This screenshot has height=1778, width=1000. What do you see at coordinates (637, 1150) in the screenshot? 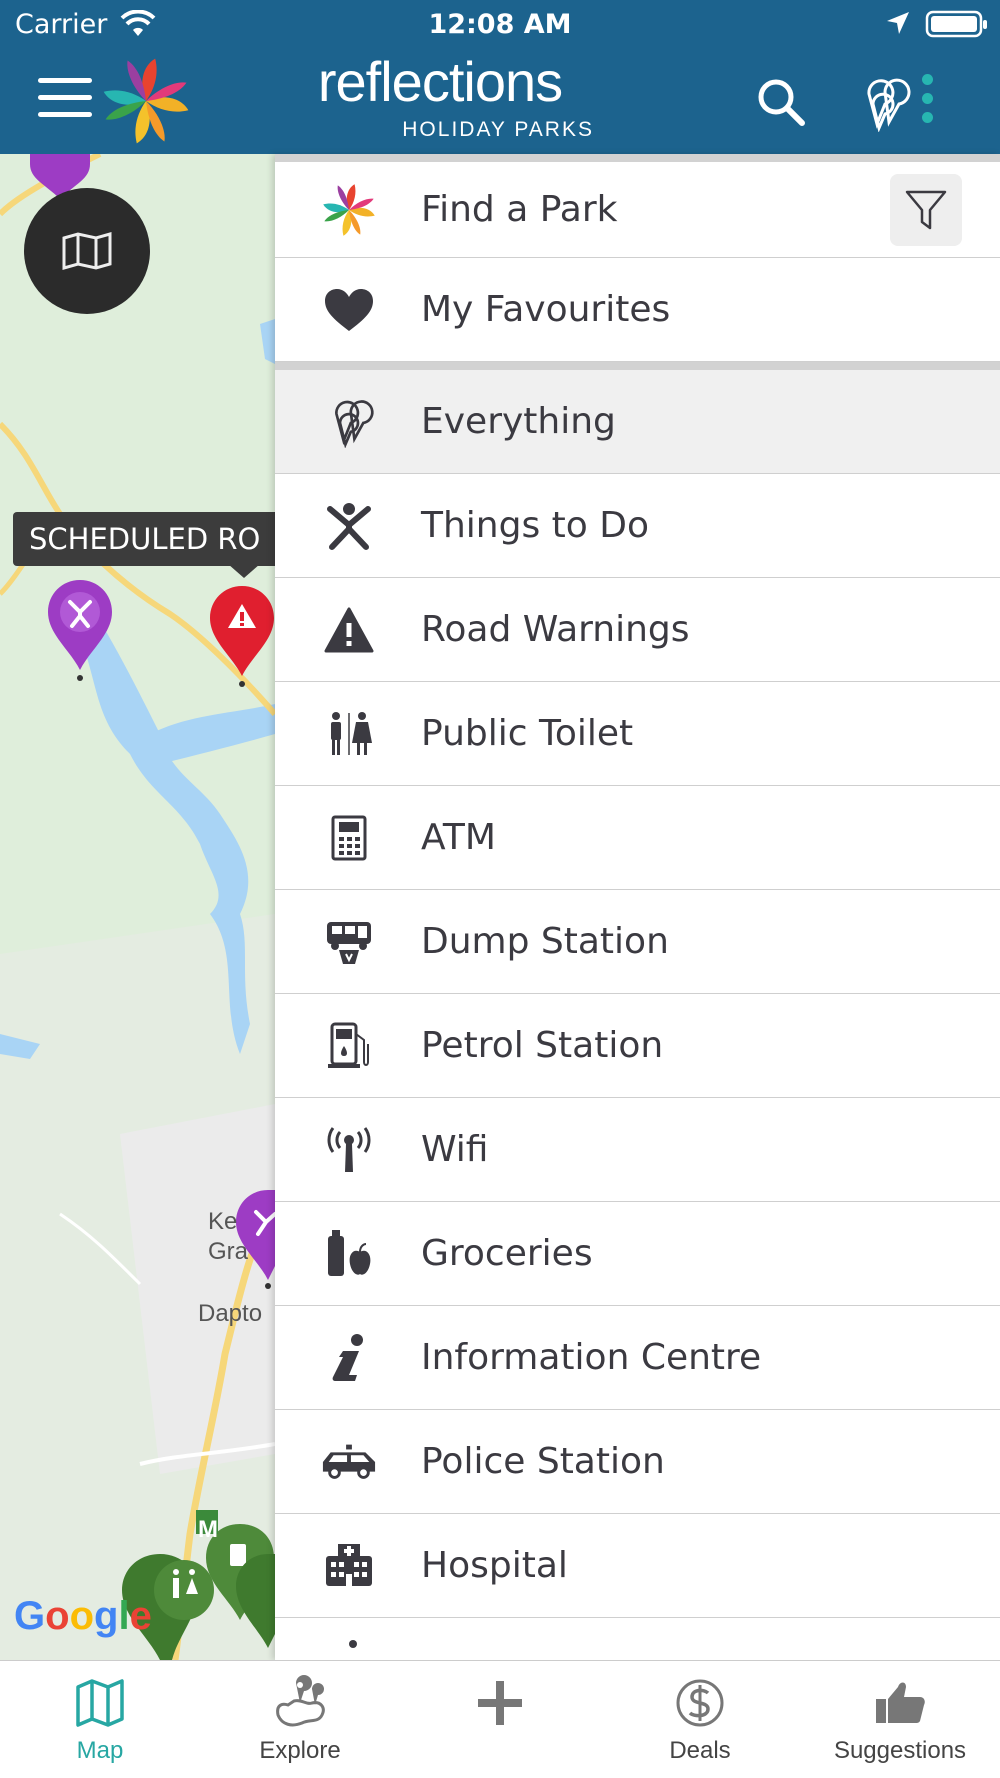
I see `category-wifi: Wifi` at bounding box center [637, 1150].